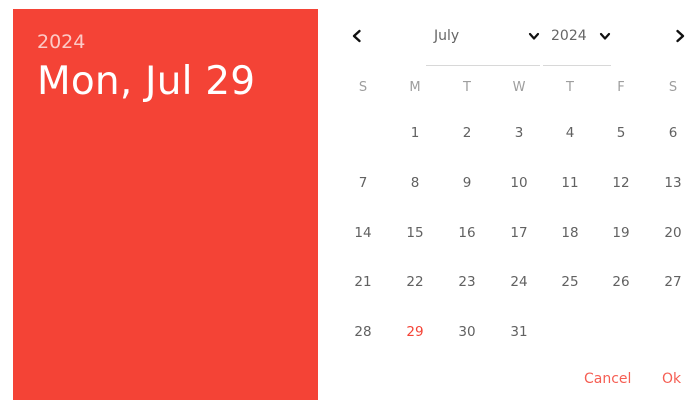 The width and height of the screenshot is (689, 400). What do you see at coordinates (570, 133) in the screenshot?
I see `day-cell: 4` at bounding box center [570, 133].